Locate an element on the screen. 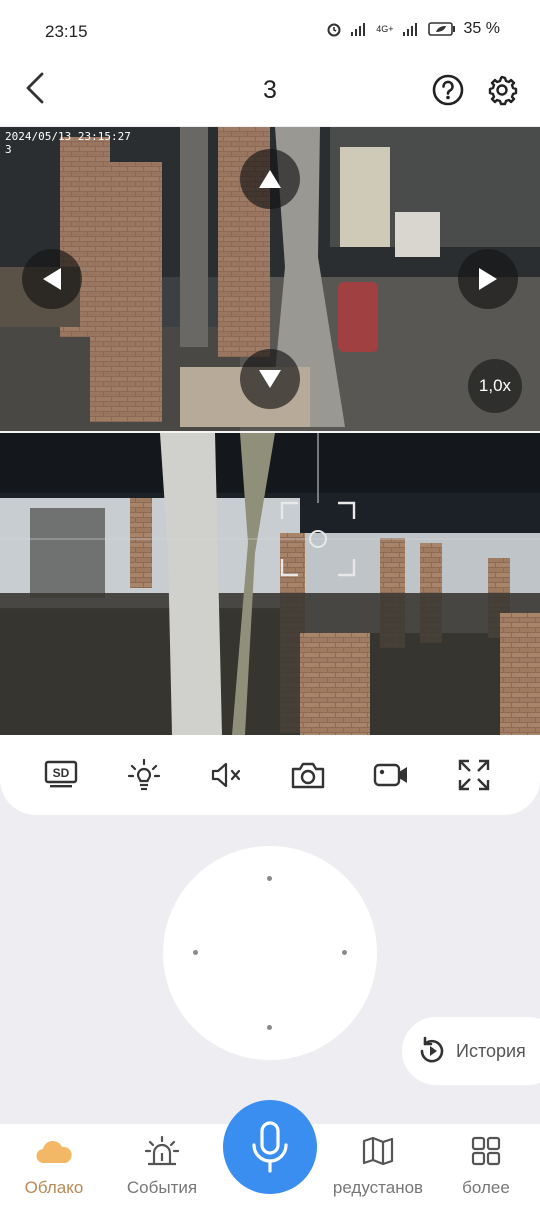 This screenshot has width=540, height=1206. history-replay-icon is located at coordinates (432, 1049).